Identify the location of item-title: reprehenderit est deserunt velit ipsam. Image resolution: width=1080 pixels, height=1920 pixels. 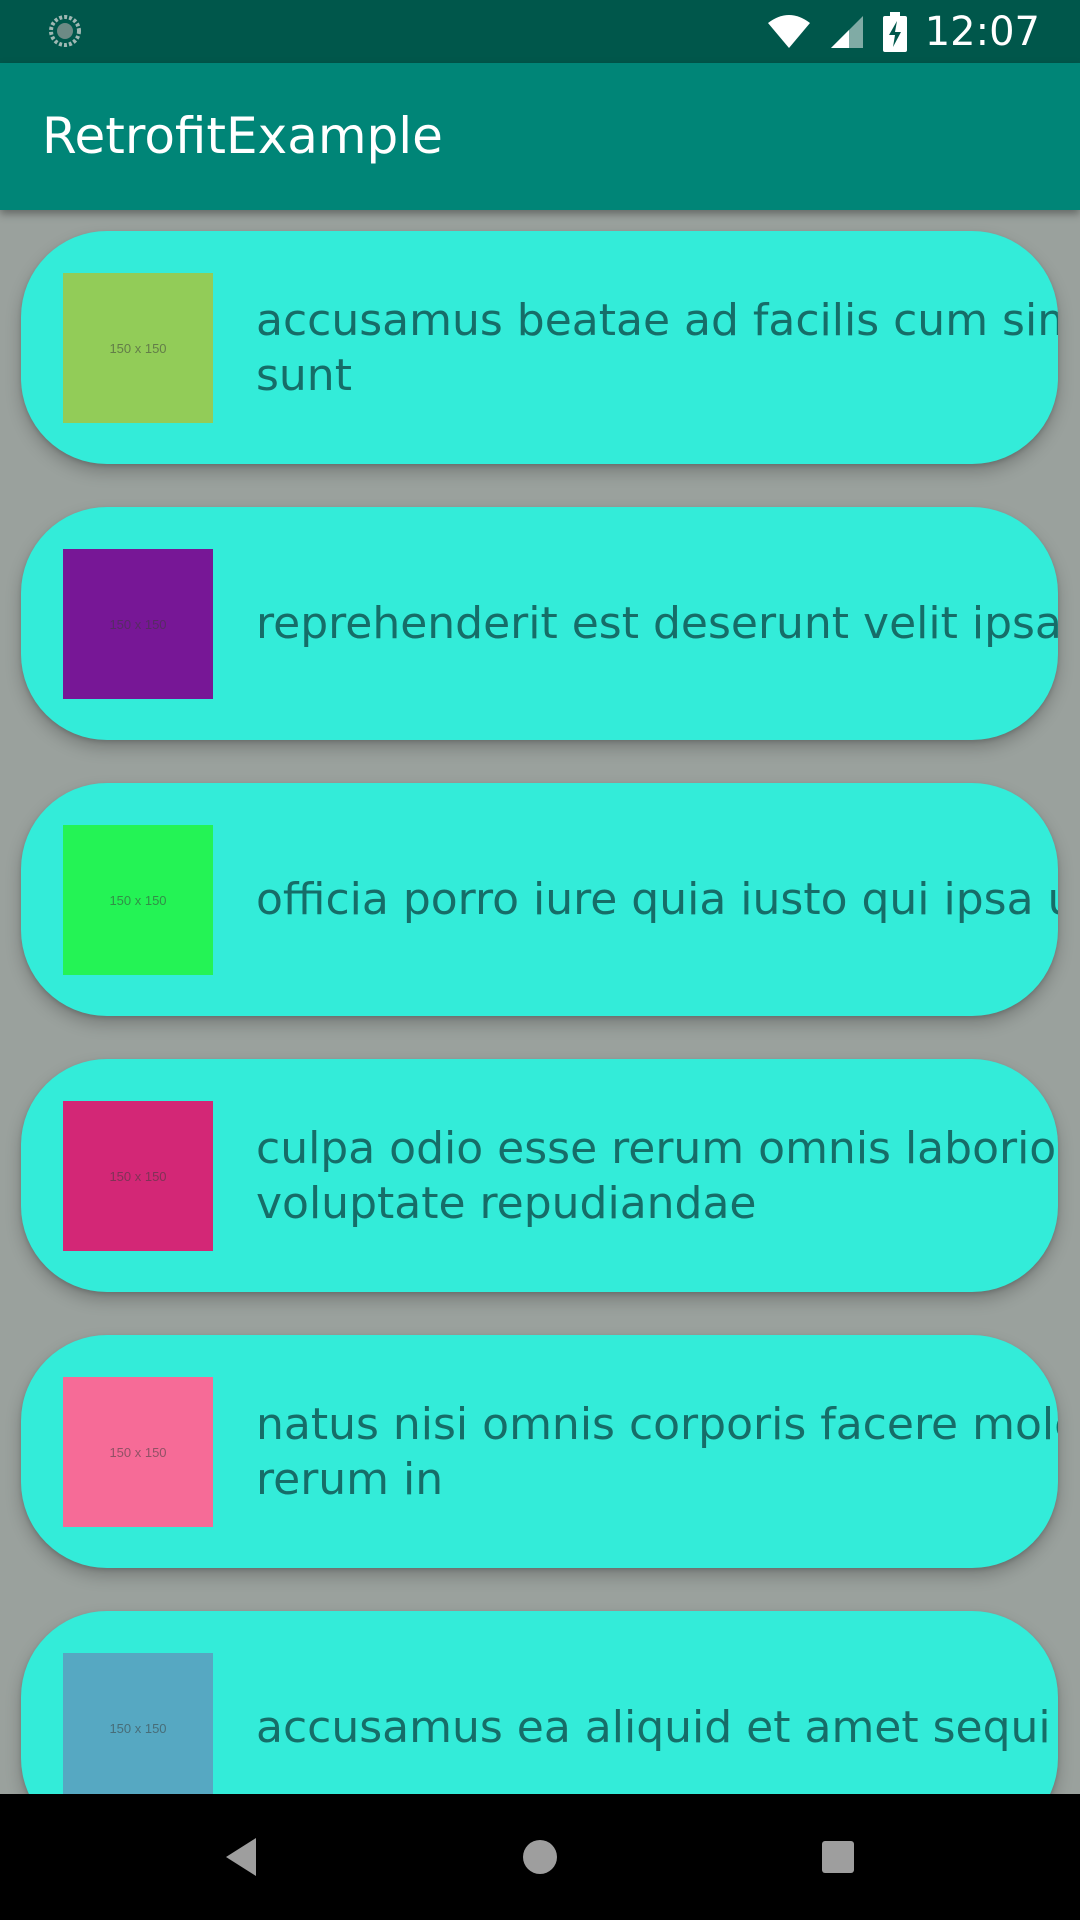
(657, 623).